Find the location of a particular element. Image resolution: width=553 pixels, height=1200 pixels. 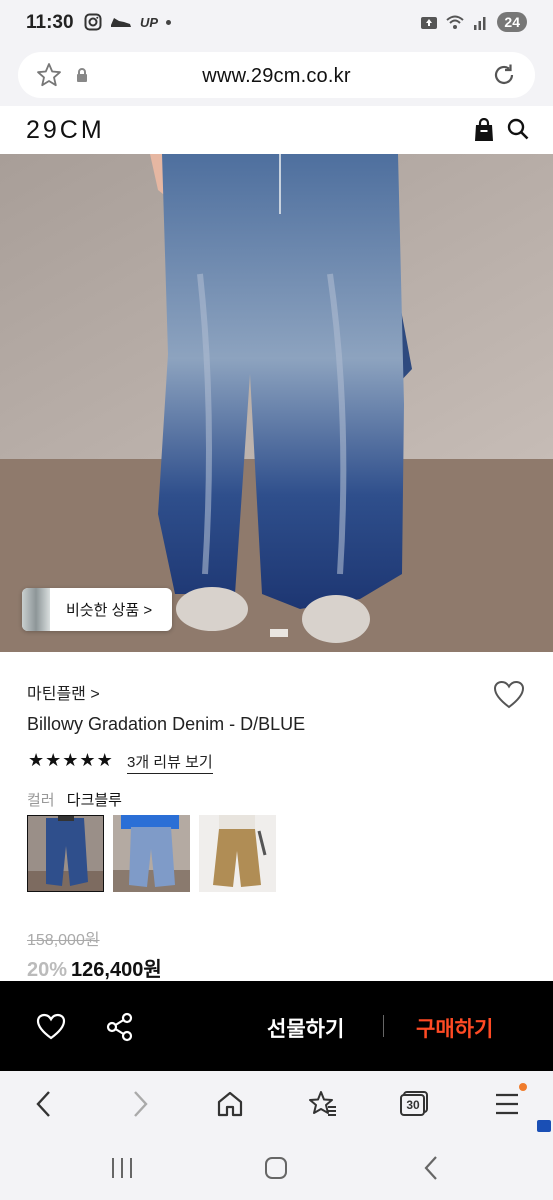

browser-toolbar: 30 is located at coordinates (276, 1105).